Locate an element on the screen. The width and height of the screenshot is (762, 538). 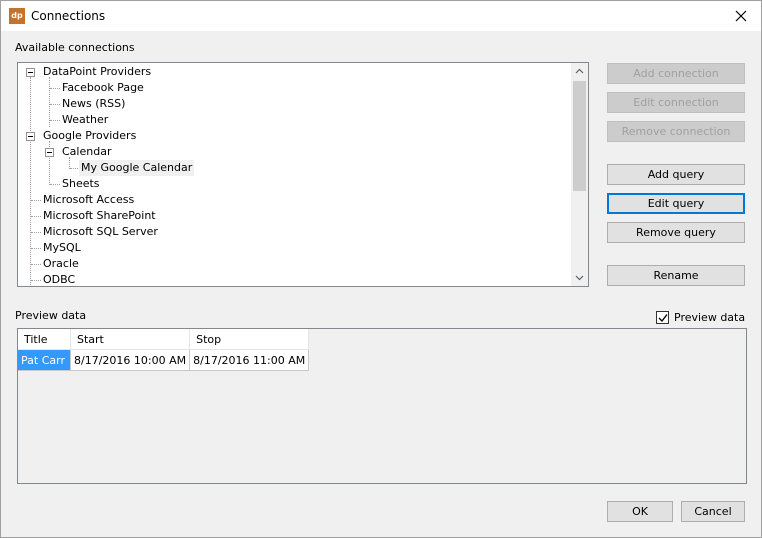
checkmark-icon is located at coordinates (663, 318).